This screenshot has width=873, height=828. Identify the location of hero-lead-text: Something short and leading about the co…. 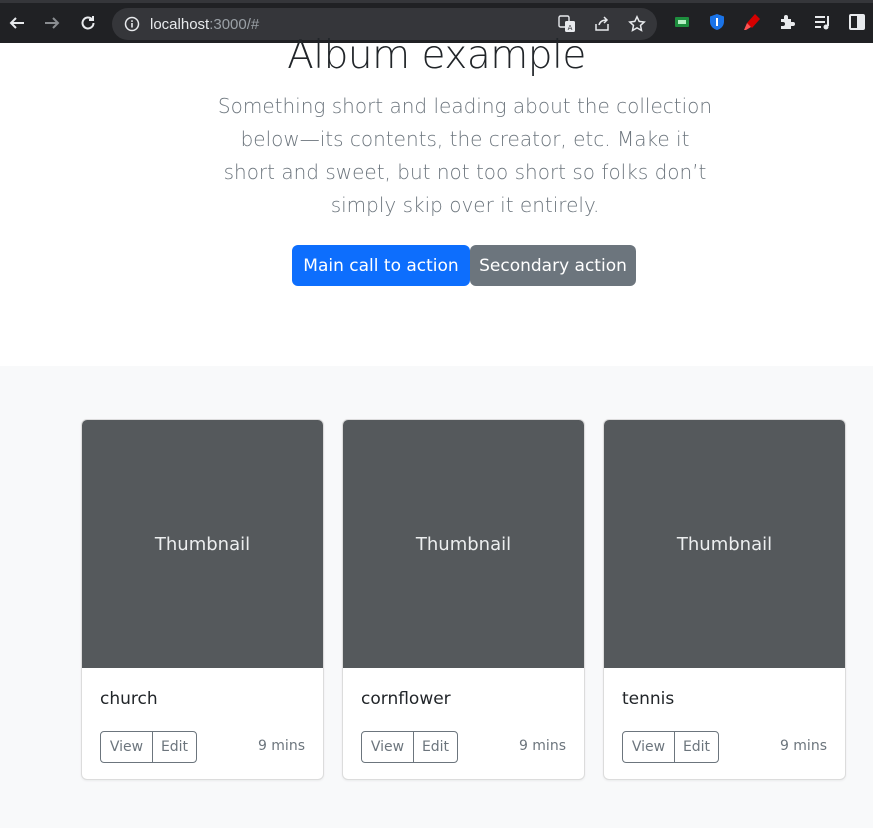
(465, 155).